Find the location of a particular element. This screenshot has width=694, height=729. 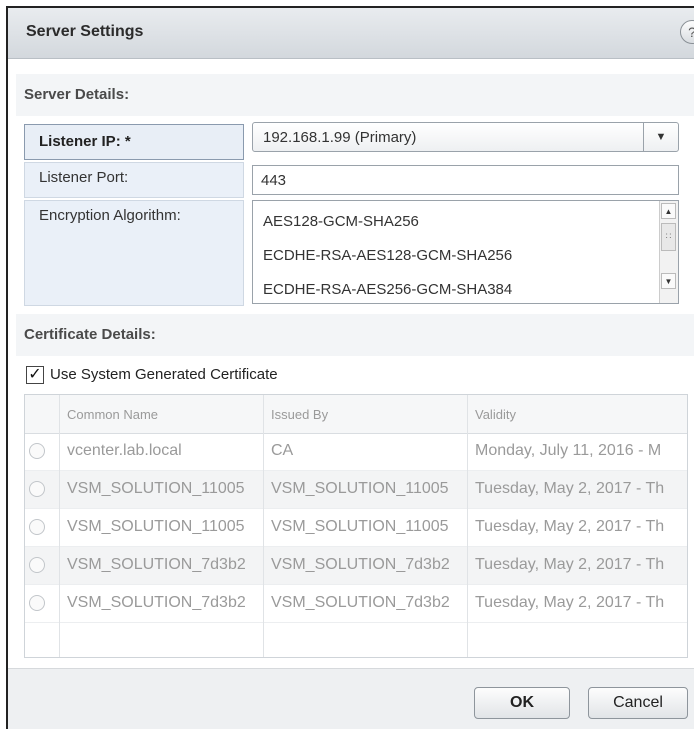

listener-ip-select: 192.168.1.99 (Primary) ▼ is located at coordinates (465, 137).